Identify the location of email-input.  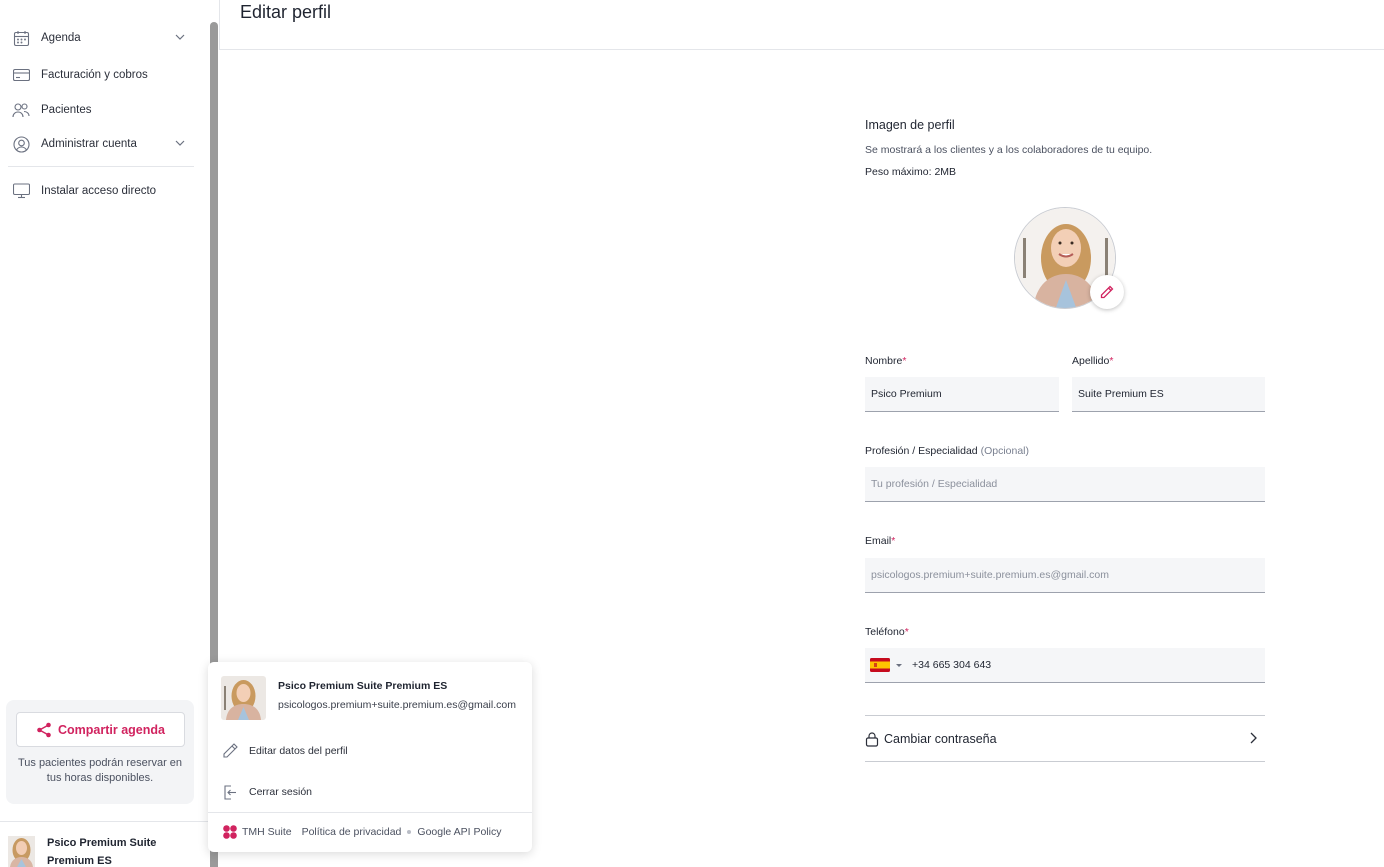
(1068, 575).